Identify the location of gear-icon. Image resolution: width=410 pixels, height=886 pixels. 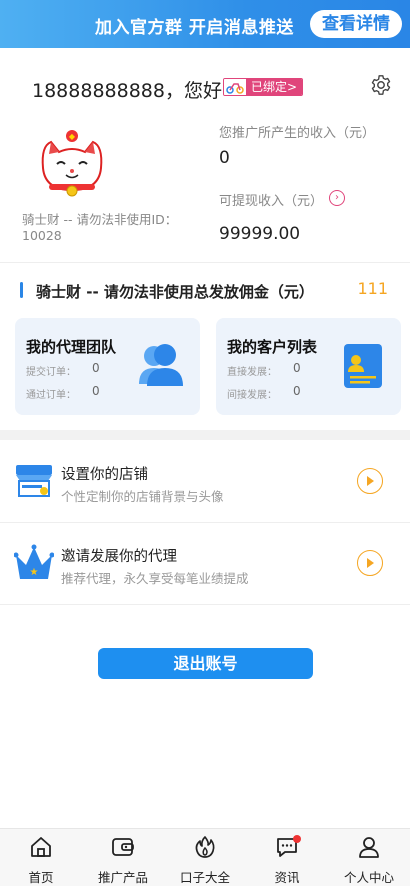
(381, 85).